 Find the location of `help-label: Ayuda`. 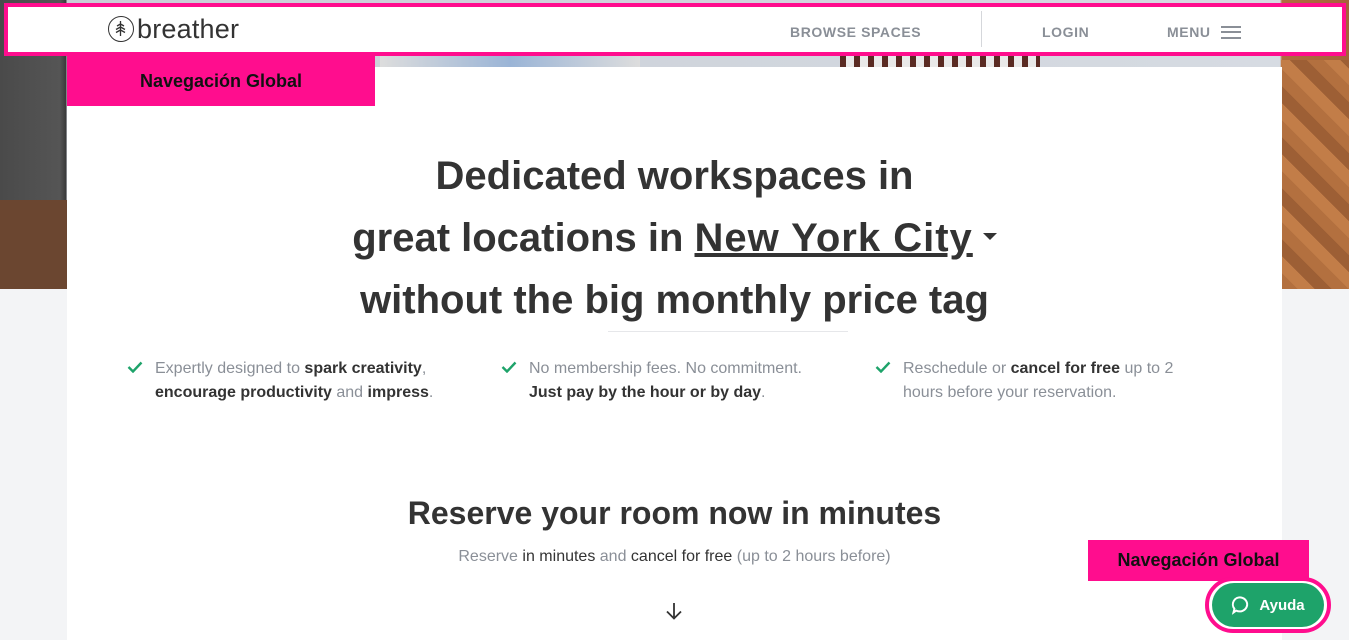

help-label: Ayuda is located at coordinates (1282, 605).